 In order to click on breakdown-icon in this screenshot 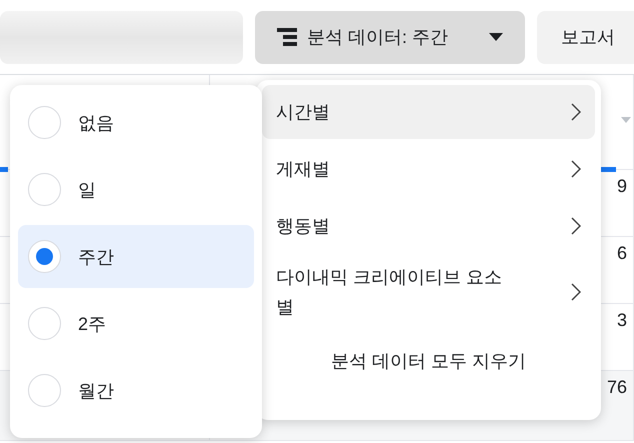, I will do `click(287, 37)`.